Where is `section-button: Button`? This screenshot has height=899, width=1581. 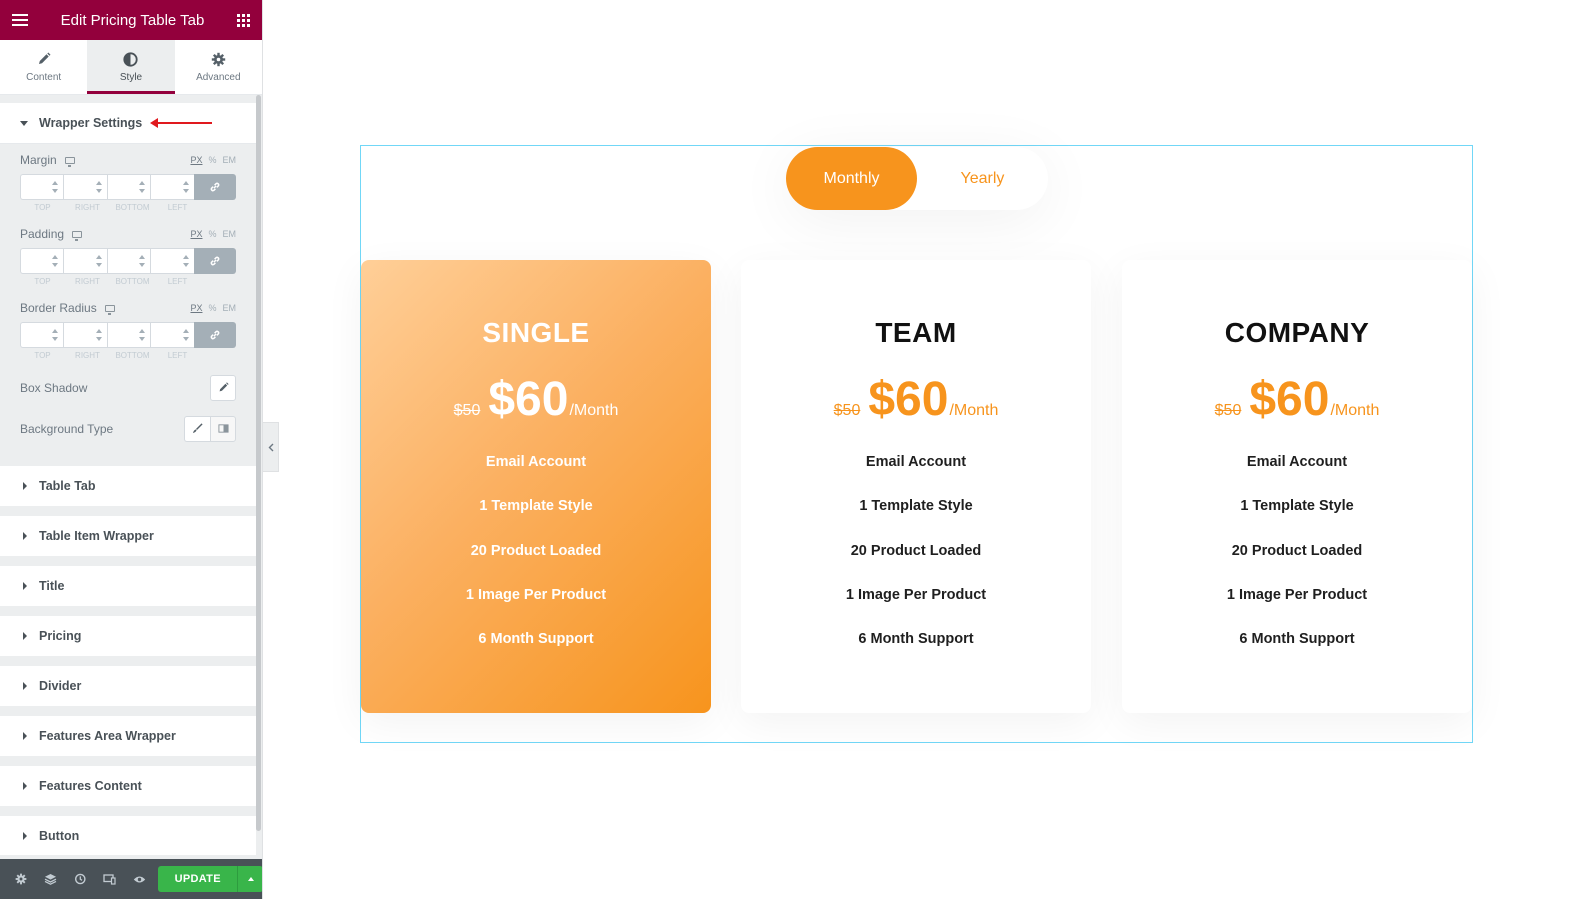
section-button: Button is located at coordinates (128, 835).